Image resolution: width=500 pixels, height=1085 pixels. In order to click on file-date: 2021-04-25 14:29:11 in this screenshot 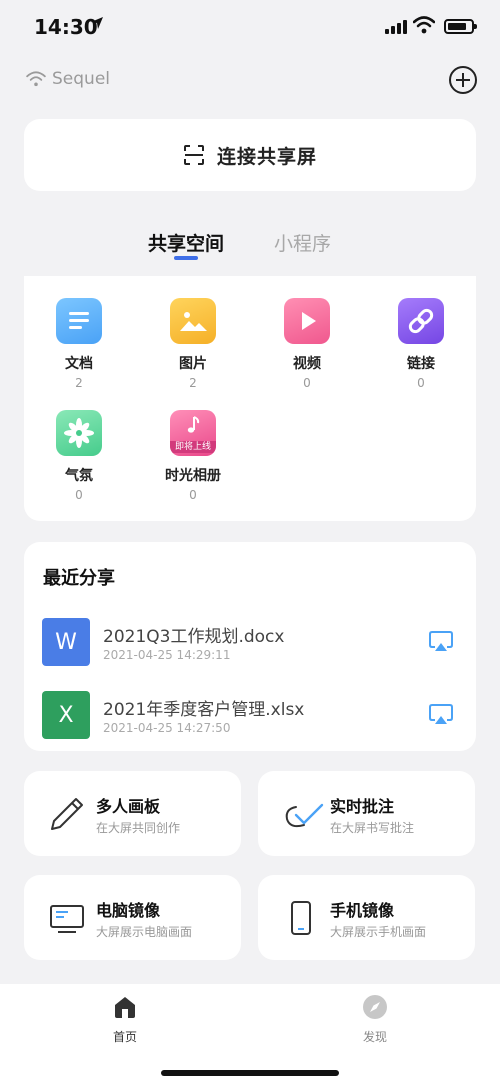, I will do `click(167, 655)`.